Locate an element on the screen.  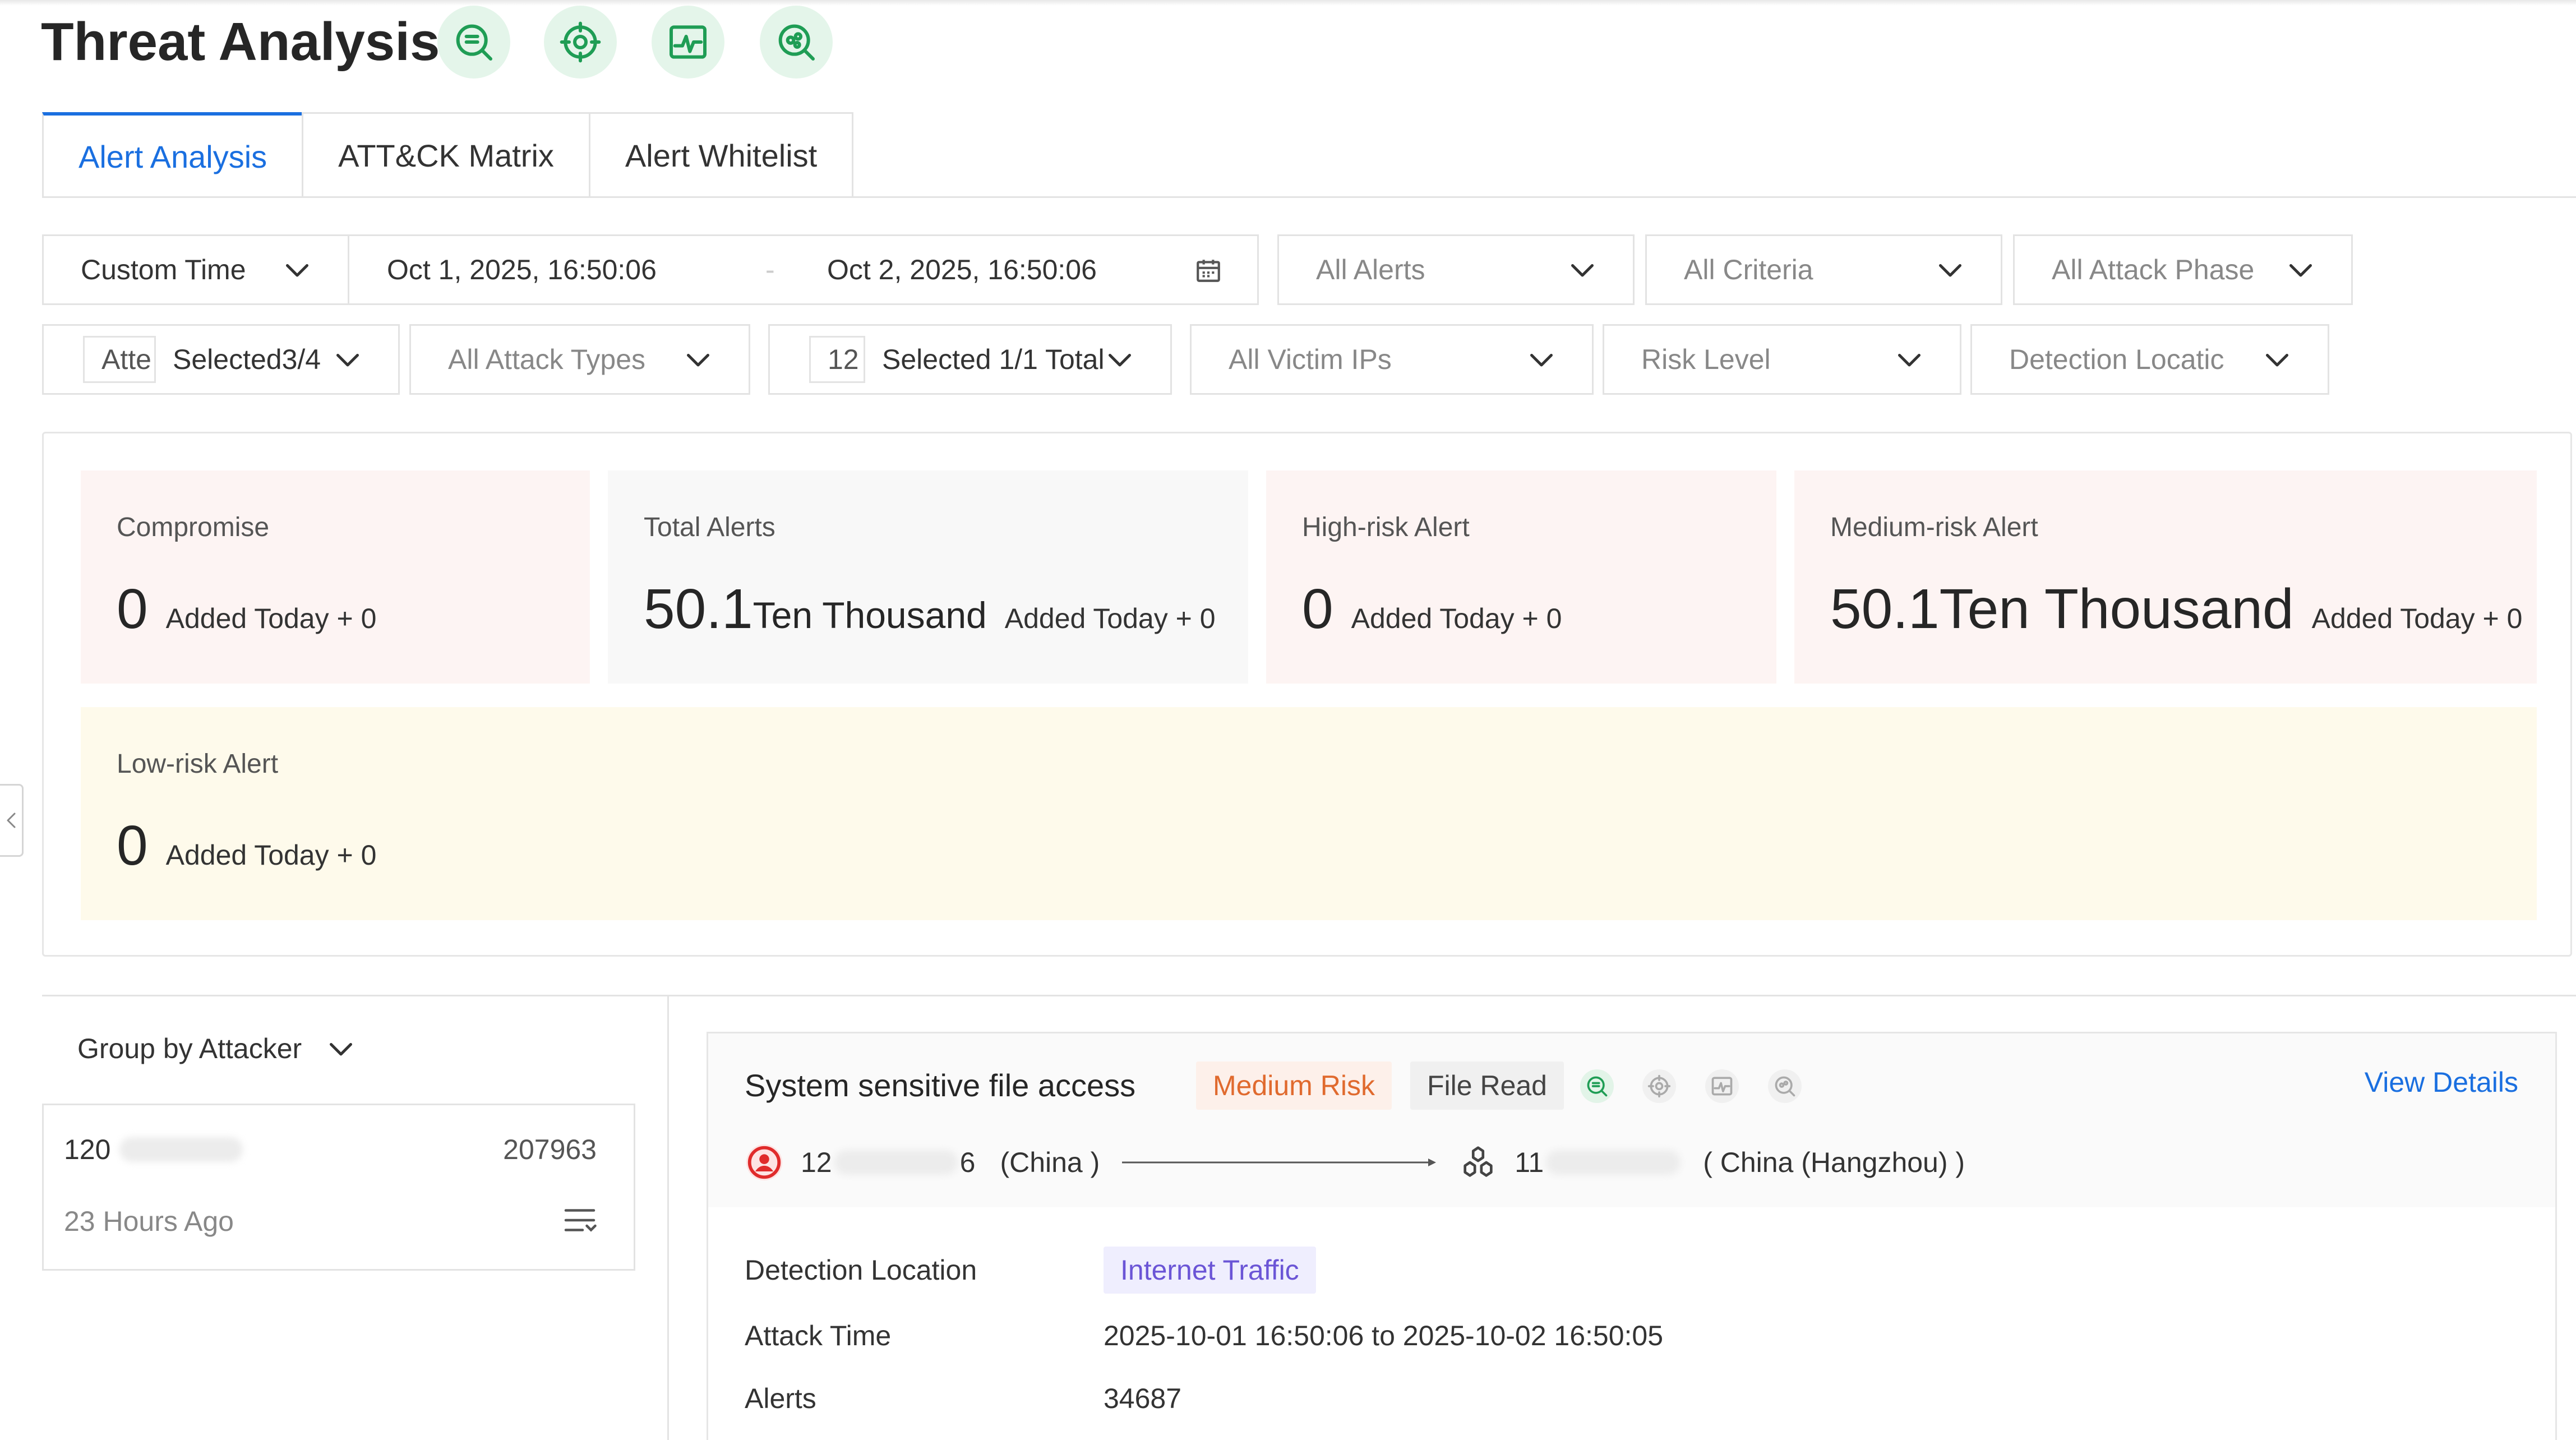
attacker-ip: 120 is located at coordinates (153, 1149).